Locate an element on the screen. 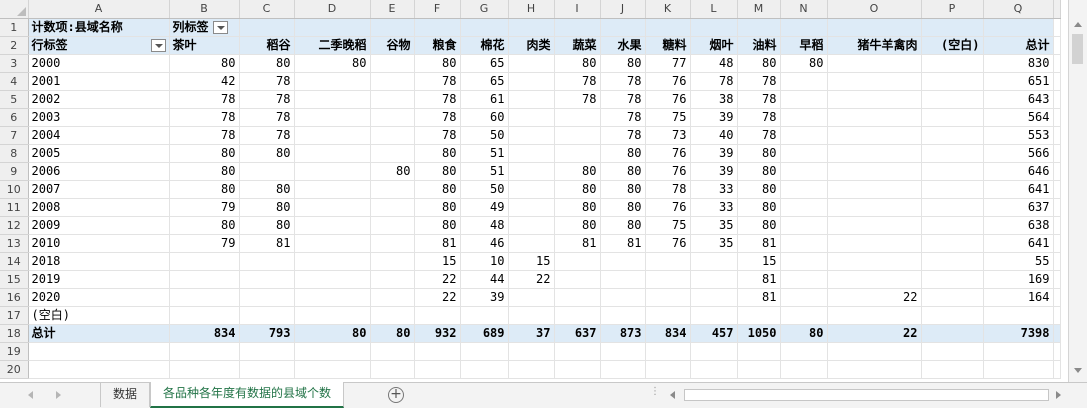  scroll-left-arrow-icon is located at coordinates (672, 395).